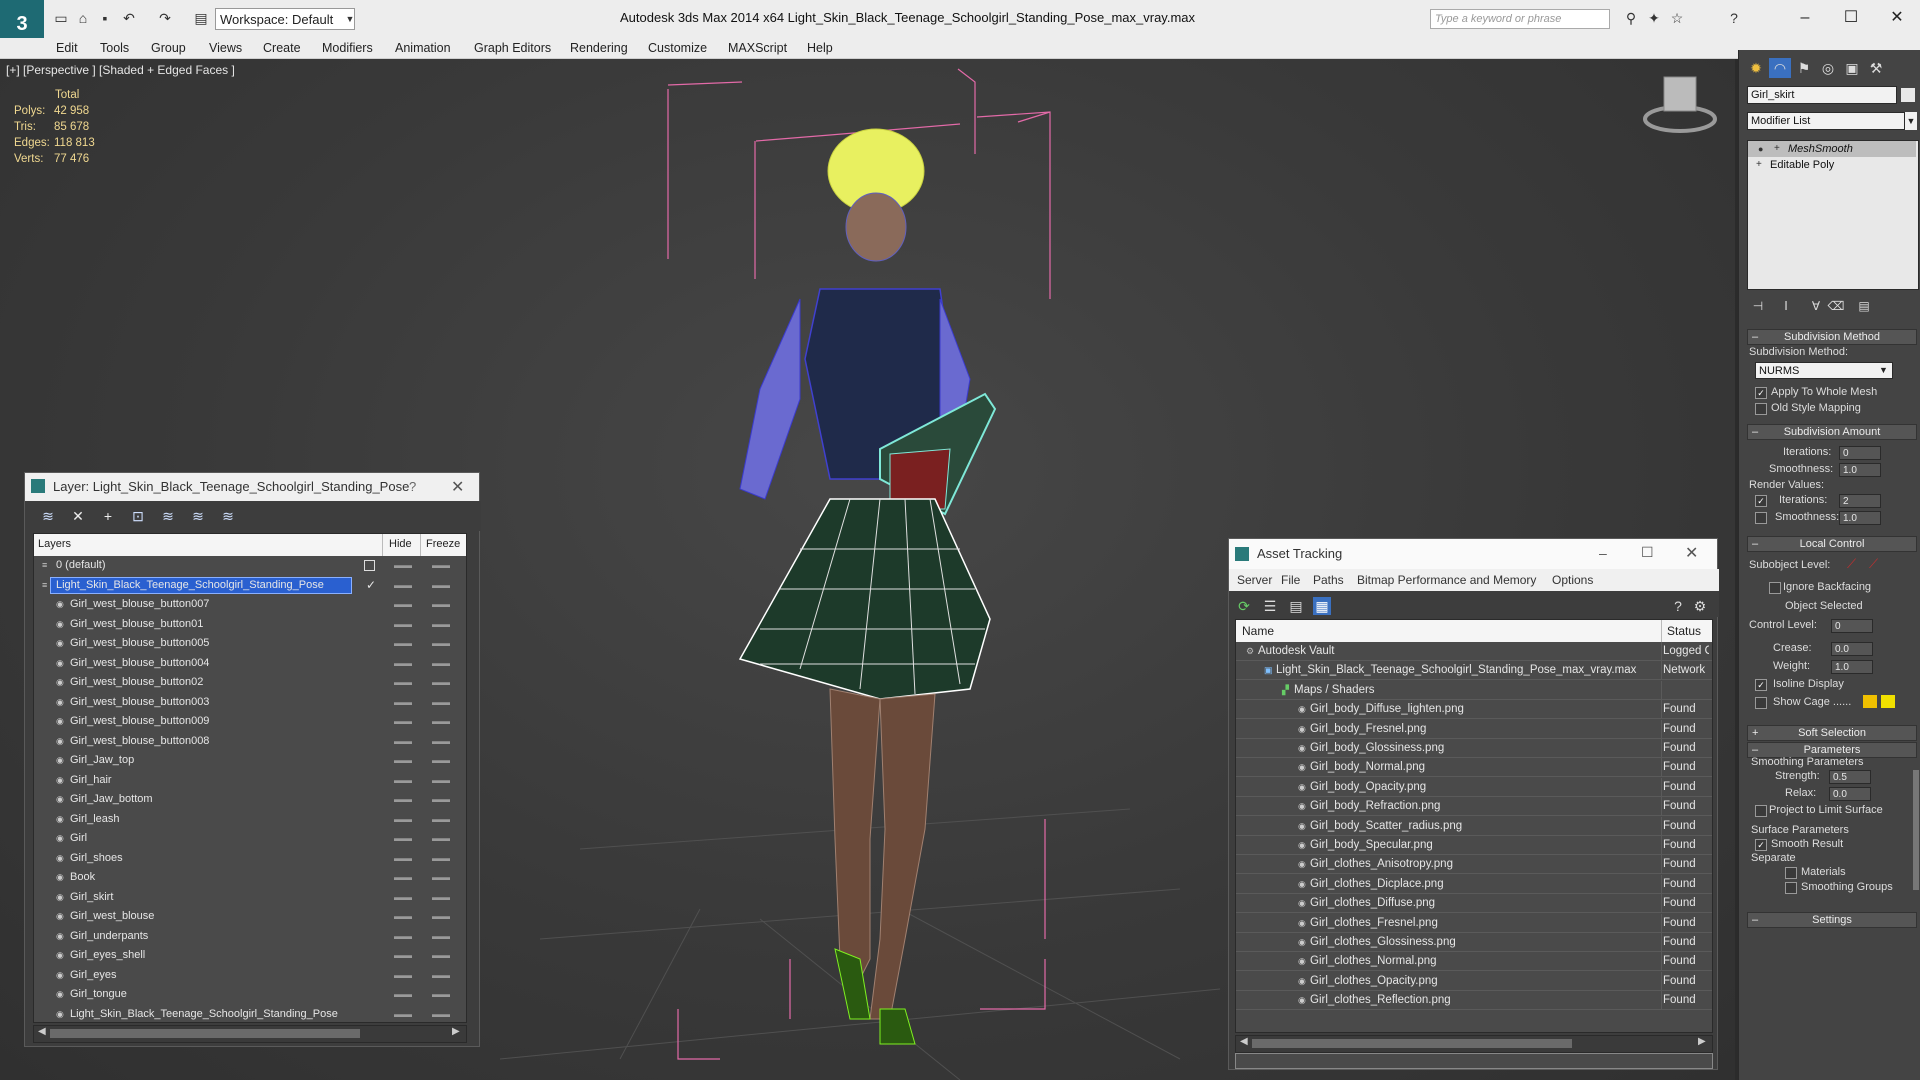  I want to click on freeze-all-icon: ≋, so click(228, 516).